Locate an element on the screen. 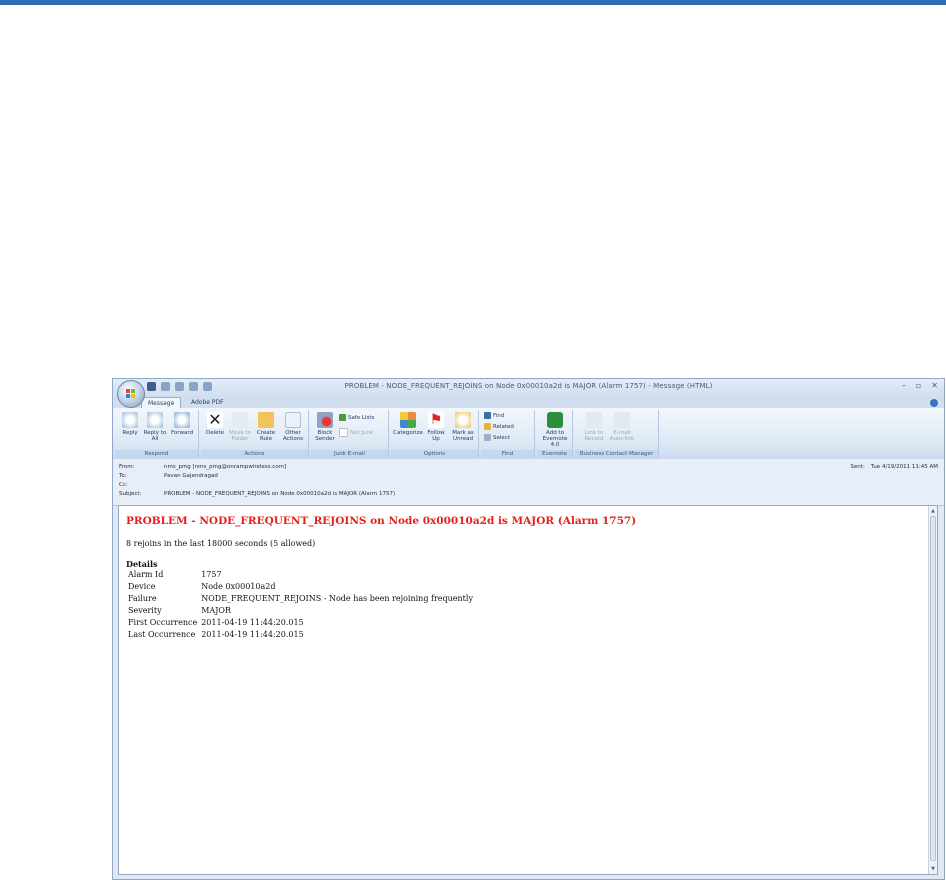 The width and height of the screenshot is (946, 880). evernote-elephant-icon is located at coordinates (555, 420).